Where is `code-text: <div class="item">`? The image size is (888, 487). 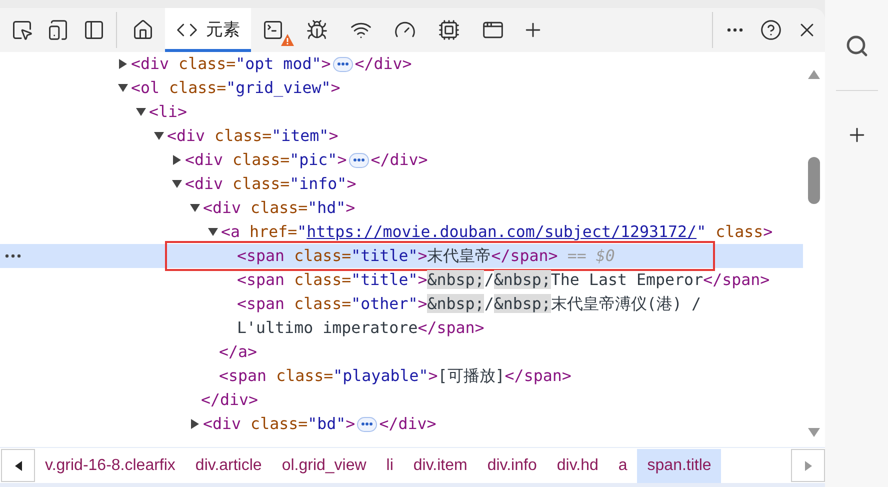 code-text: <div class="item"> is located at coordinates (252, 136).